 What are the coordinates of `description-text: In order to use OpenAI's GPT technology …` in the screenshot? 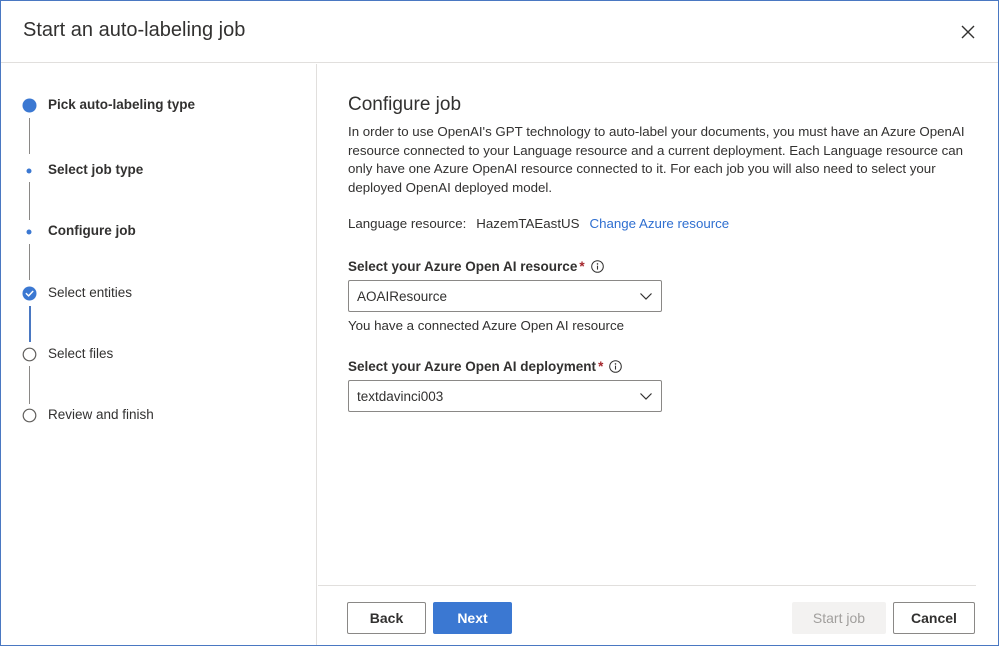 It's located at (656, 159).